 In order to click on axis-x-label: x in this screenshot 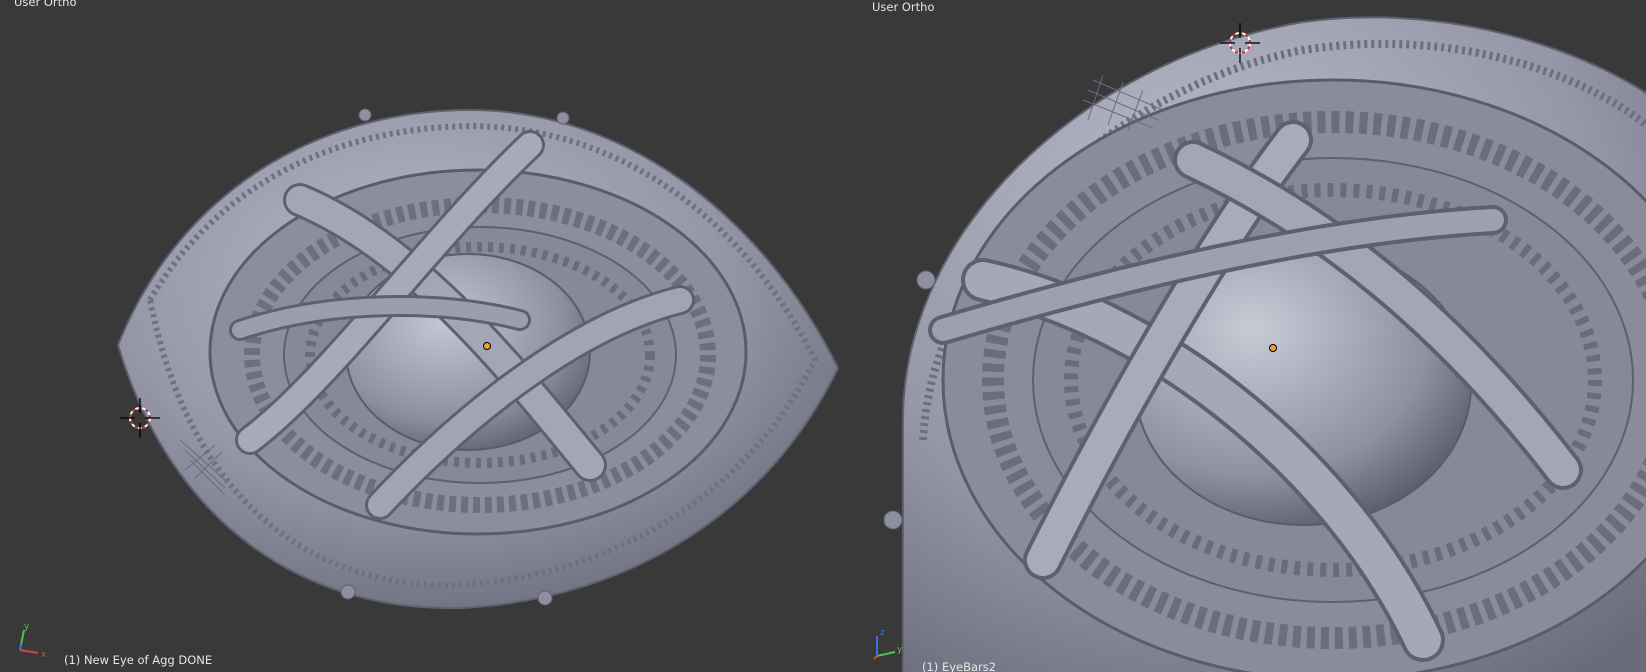, I will do `click(44, 655)`.